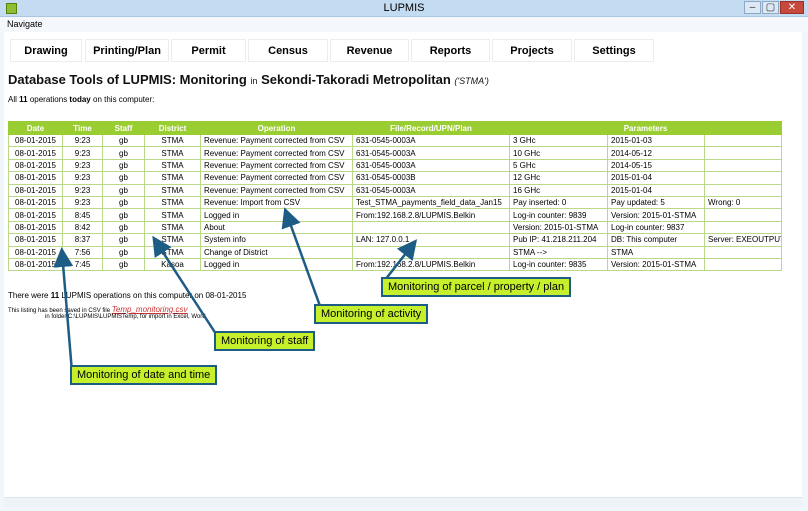 This screenshot has width=808, height=511. Describe the element at coordinates (431, 240) in the screenshot. I see `cell-file: LAN: 127.0.0.1` at that location.